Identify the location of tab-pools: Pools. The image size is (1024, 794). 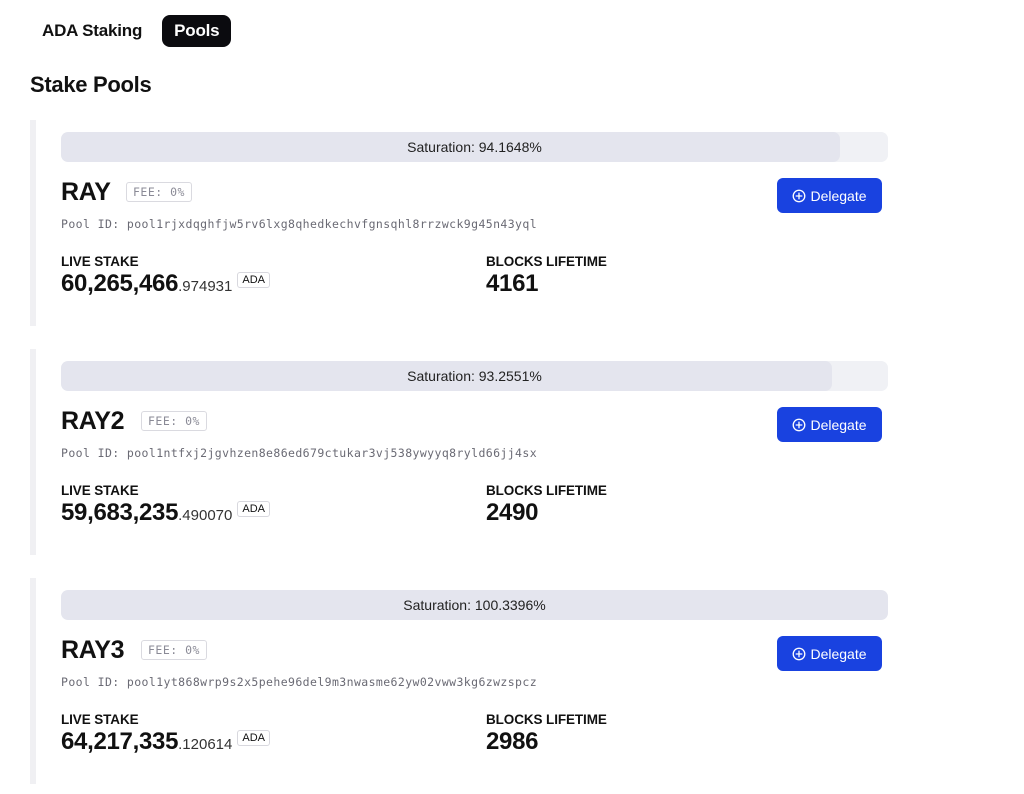
(197, 31).